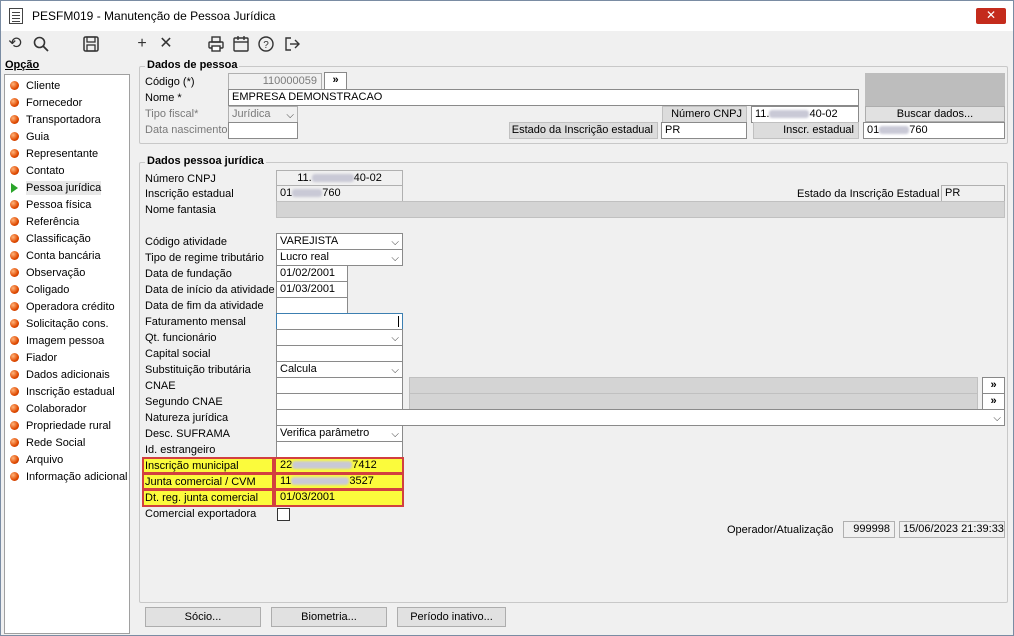  Describe the element at coordinates (693, 401) in the screenshot. I see `seg-cnae-description` at that location.